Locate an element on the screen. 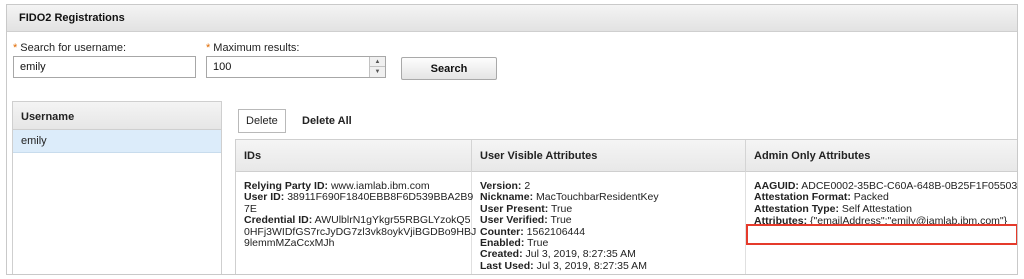 The width and height of the screenshot is (1024, 279). attributes-highlight-box is located at coordinates (881, 234).